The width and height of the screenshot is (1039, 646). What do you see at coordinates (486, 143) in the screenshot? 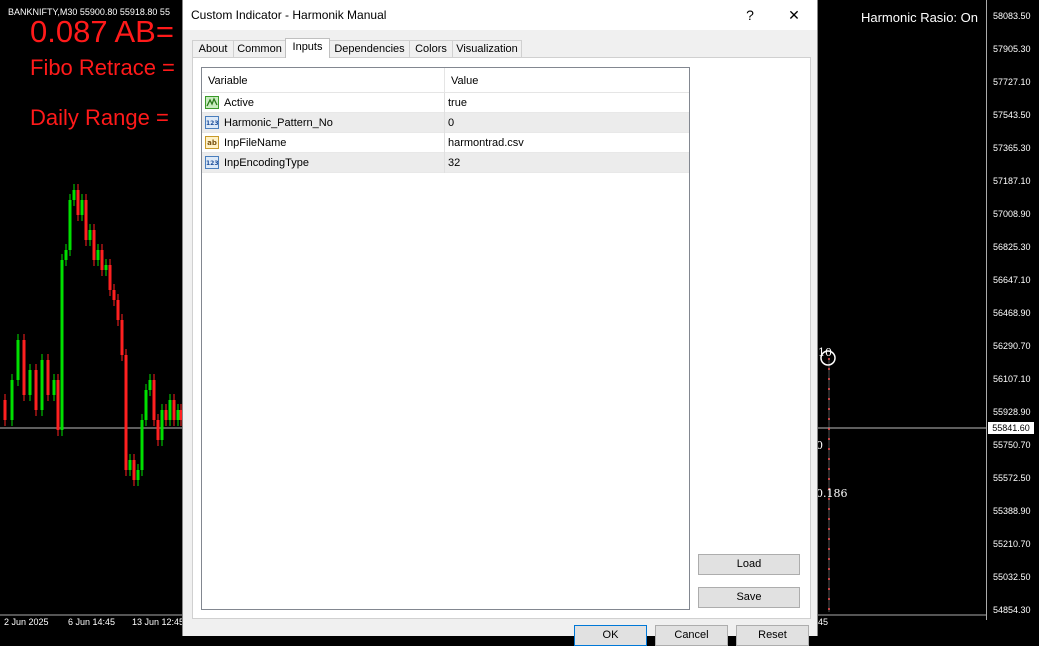
I see `variable-value: harmontrad.csv` at bounding box center [486, 143].